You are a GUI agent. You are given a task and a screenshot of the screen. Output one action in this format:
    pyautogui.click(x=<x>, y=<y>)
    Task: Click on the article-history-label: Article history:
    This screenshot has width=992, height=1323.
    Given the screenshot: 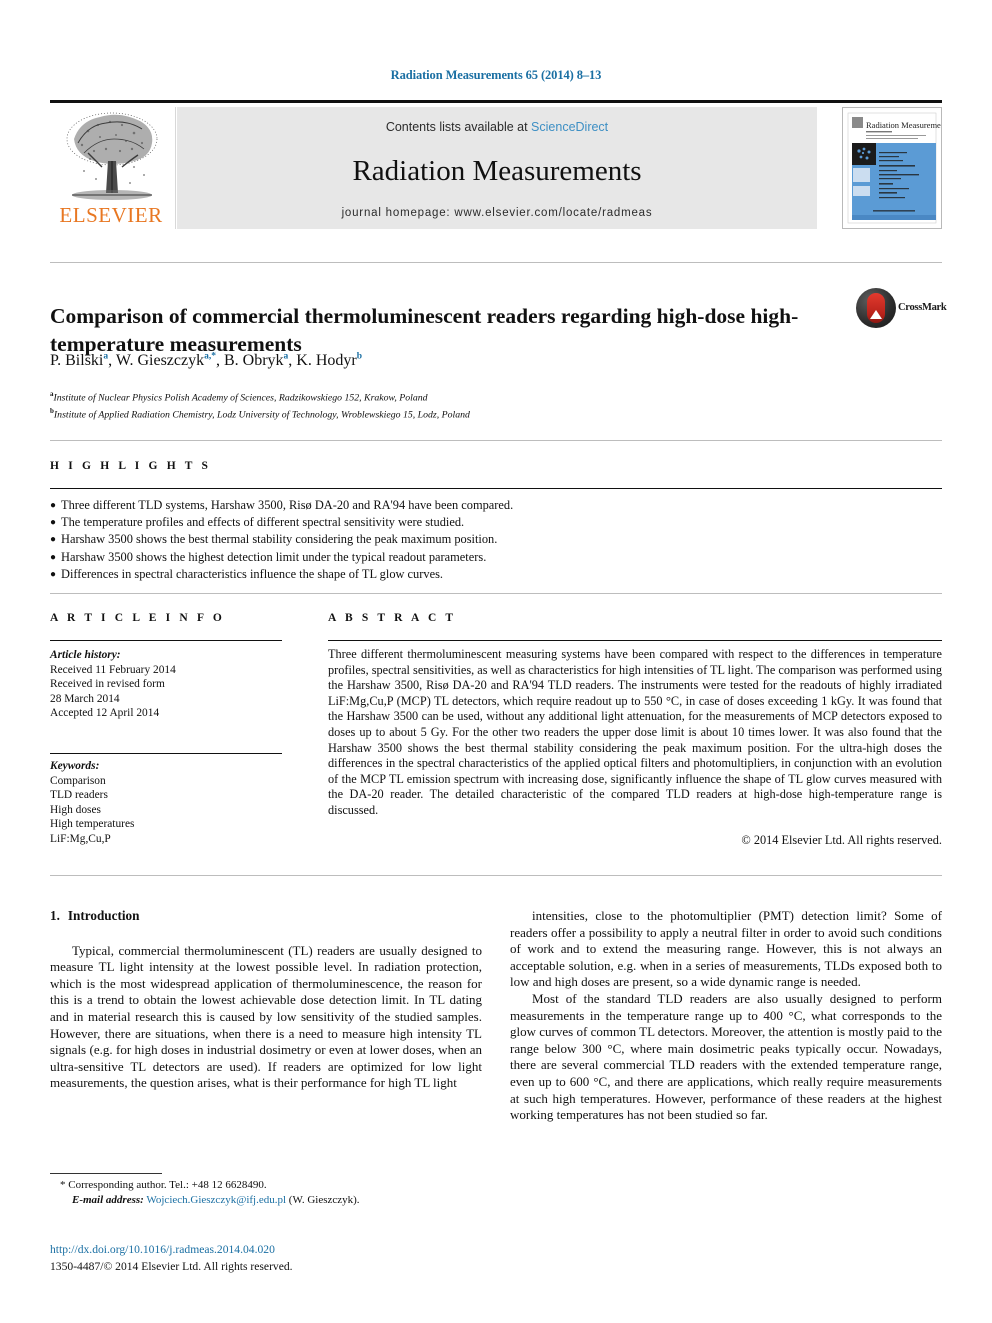 What is the action you would take?
    pyautogui.click(x=85, y=655)
    